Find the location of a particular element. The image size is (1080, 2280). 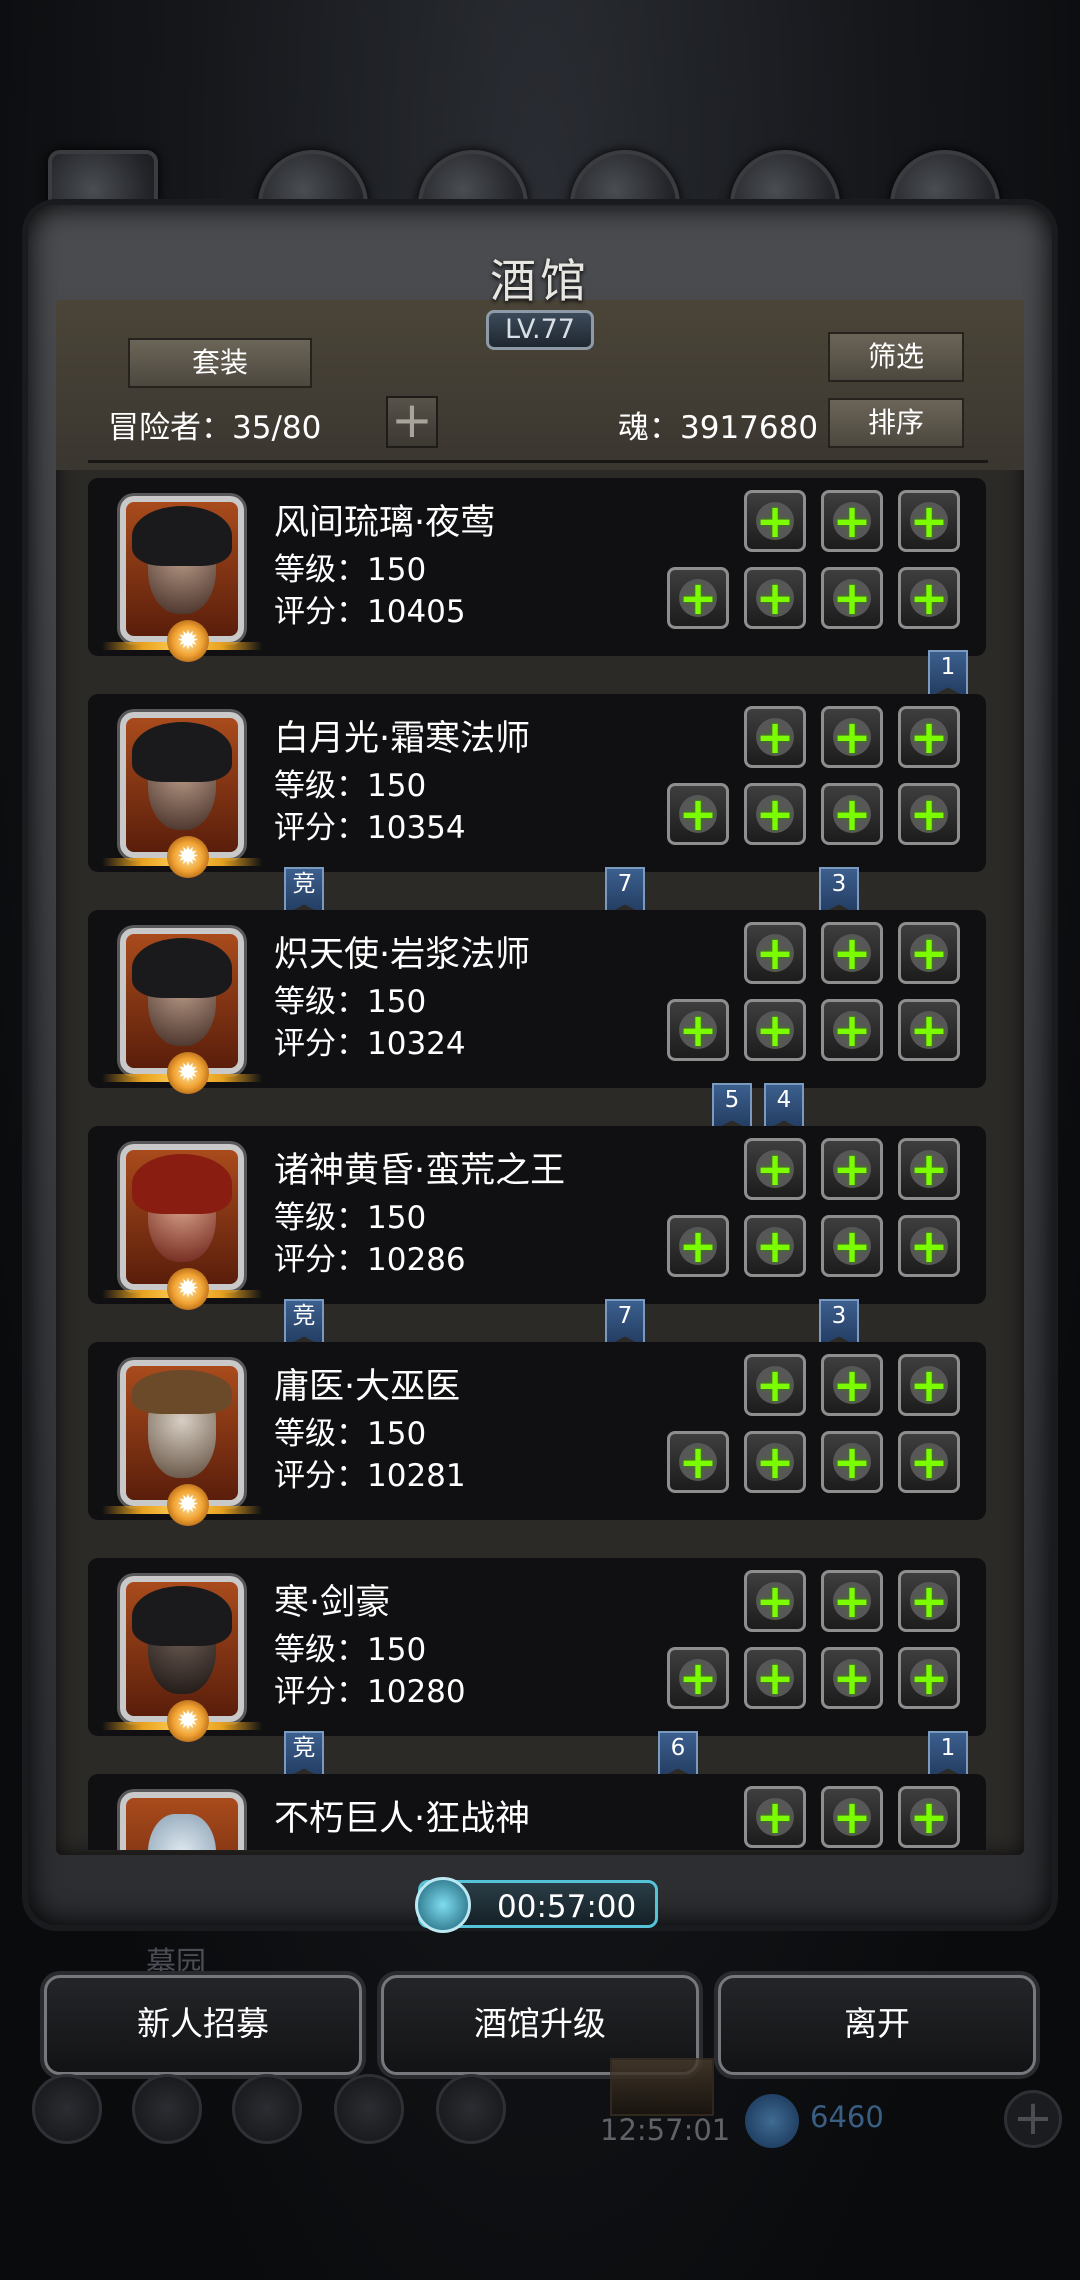

hero-name: 不朽巨人·狂战神 is located at coordinates (402, 1819).